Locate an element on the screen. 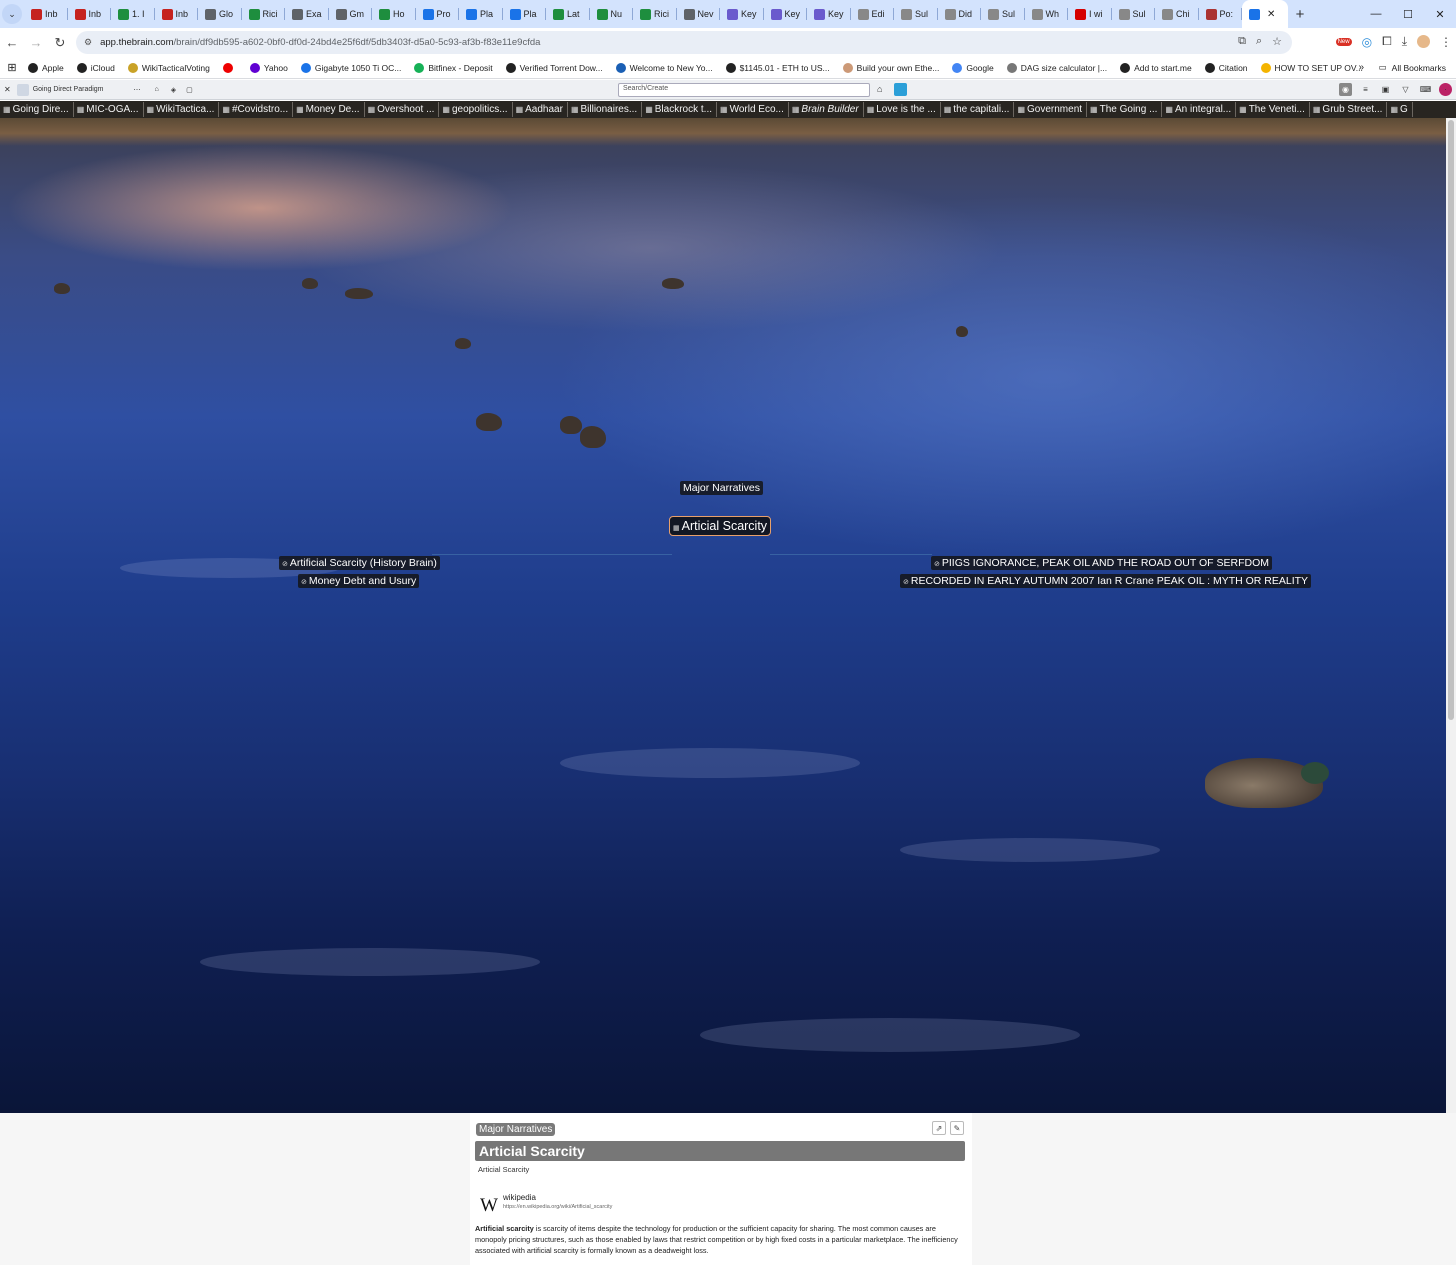 The image size is (1456, 1265). browser-tab: Glo is located at coordinates (220, 14).